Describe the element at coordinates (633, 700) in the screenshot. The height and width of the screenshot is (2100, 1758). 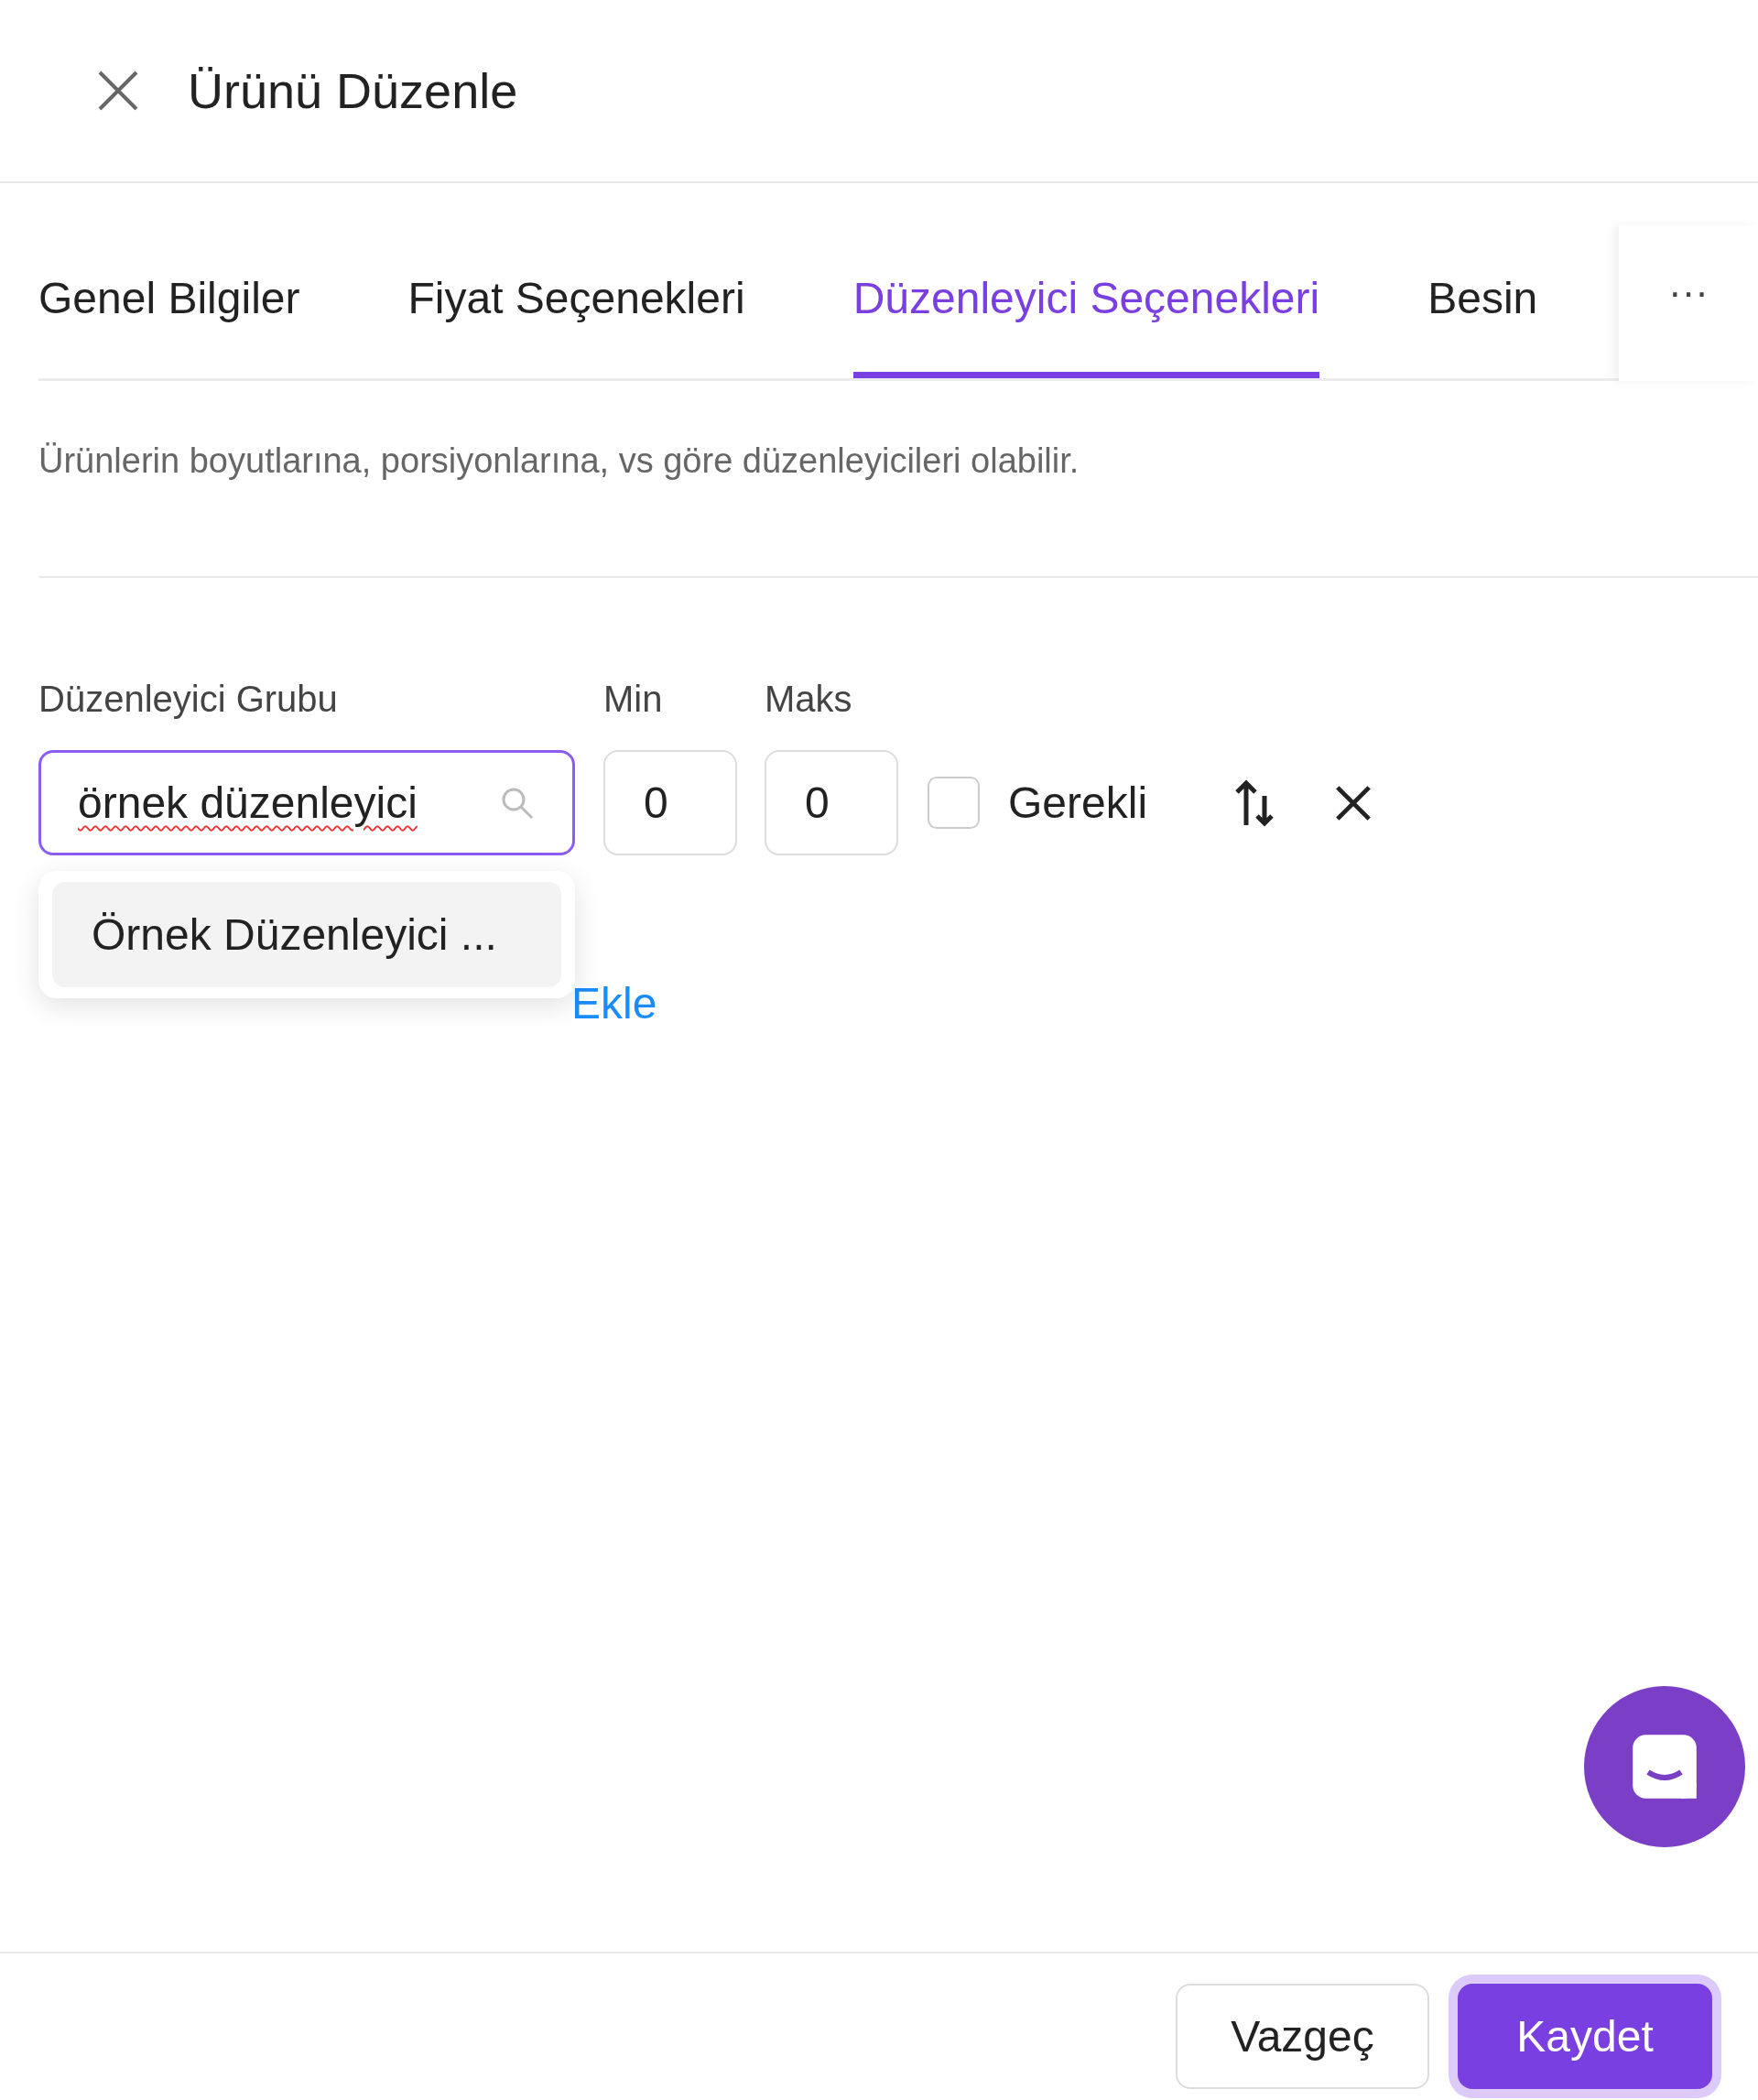
I see `field-label: Min` at that location.